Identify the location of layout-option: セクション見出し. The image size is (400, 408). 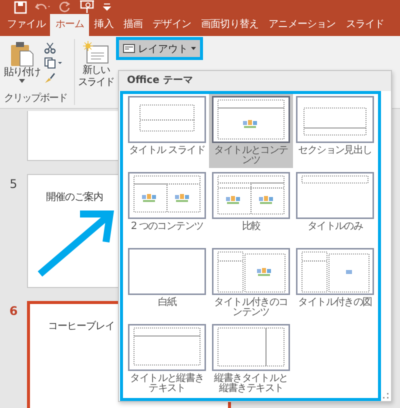
(335, 131).